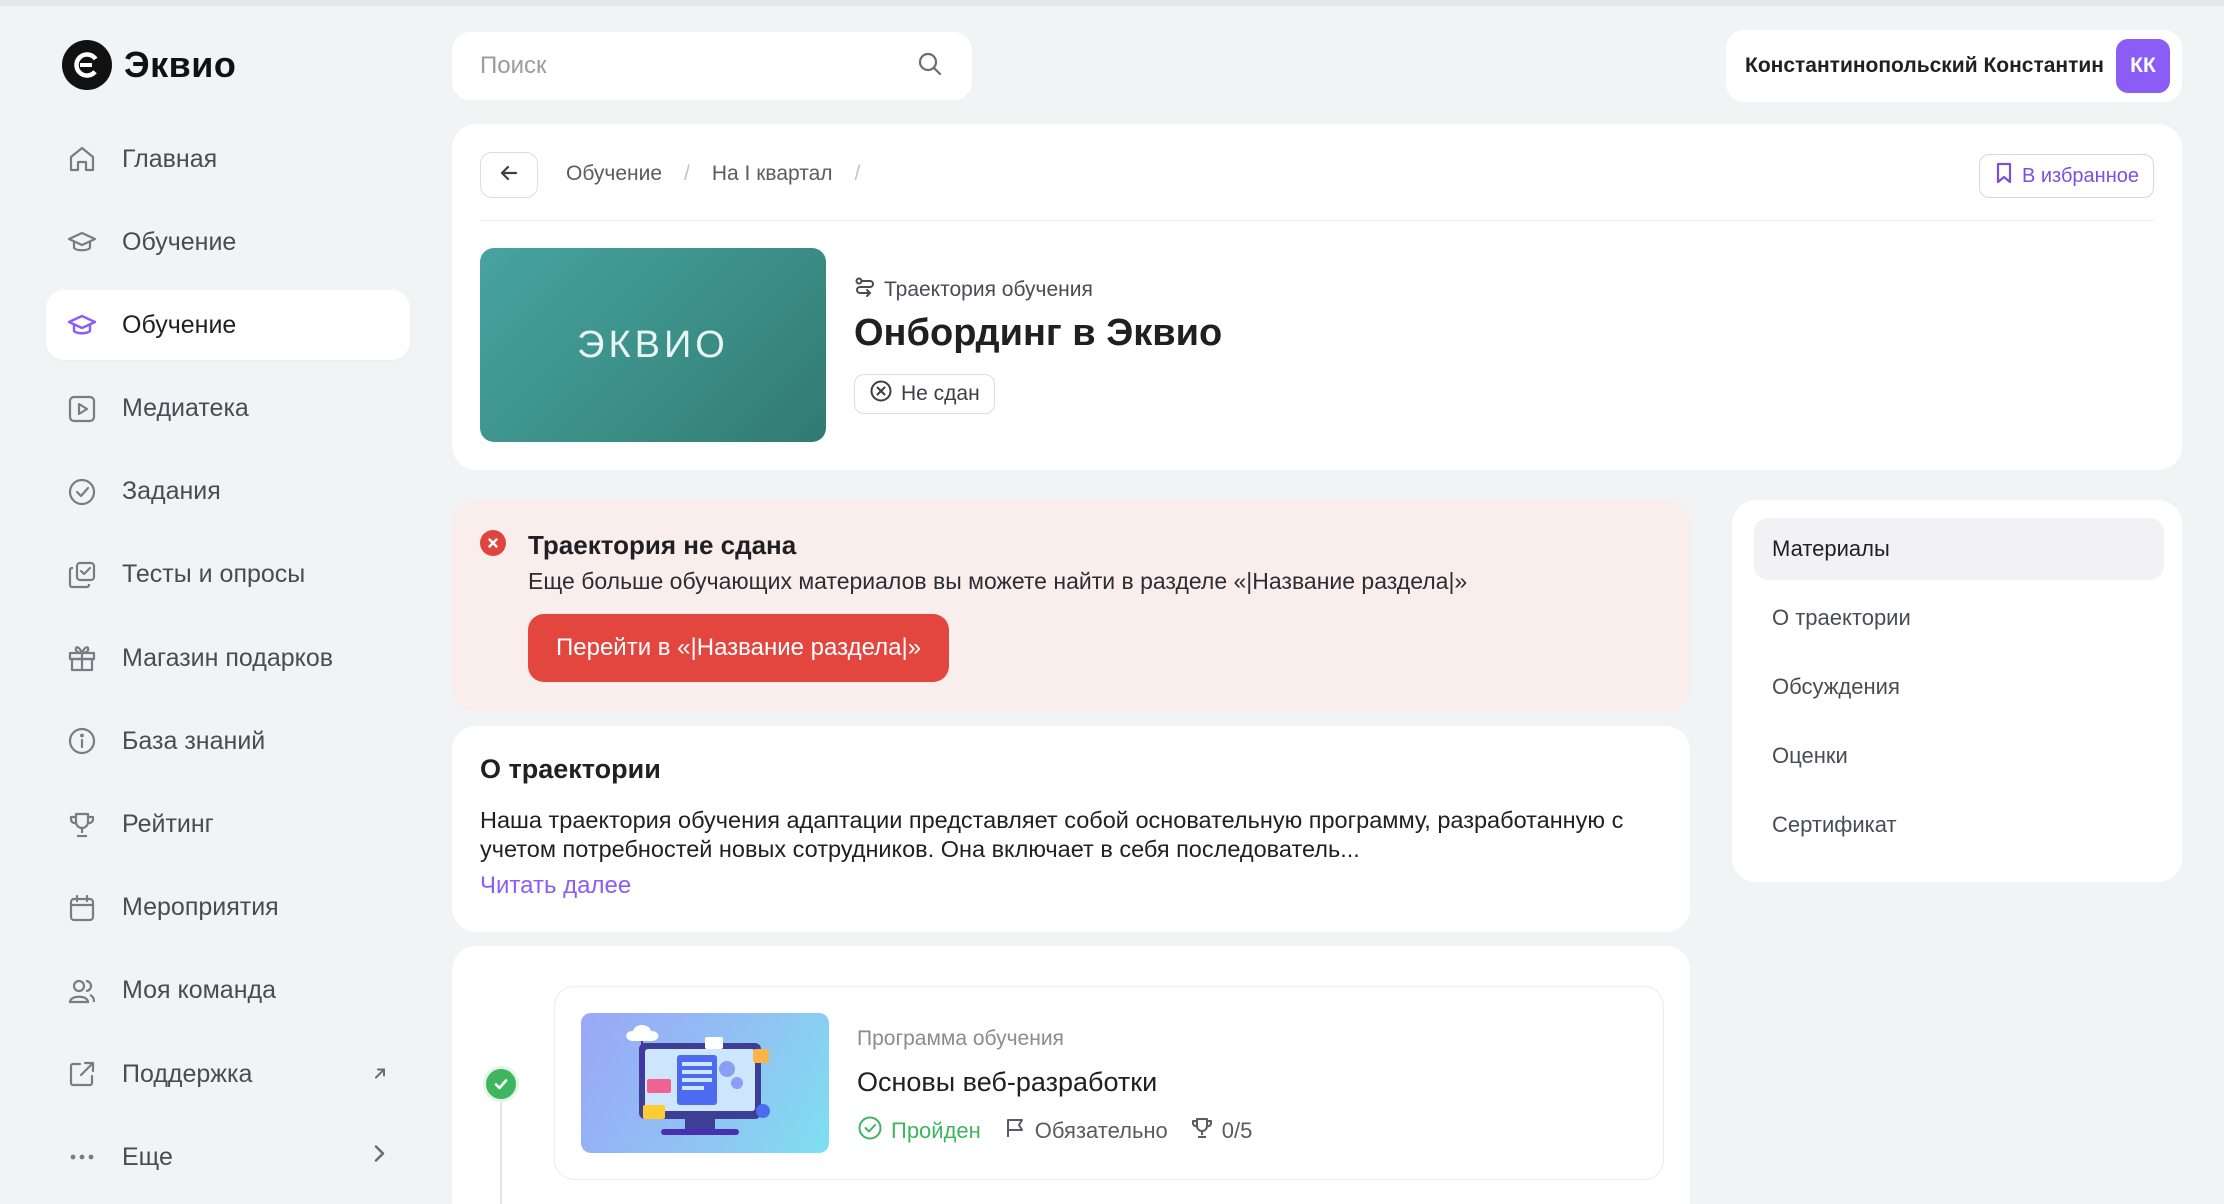 The image size is (2224, 1204). I want to click on sidebar-item-tasks: Задания, so click(228, 492).